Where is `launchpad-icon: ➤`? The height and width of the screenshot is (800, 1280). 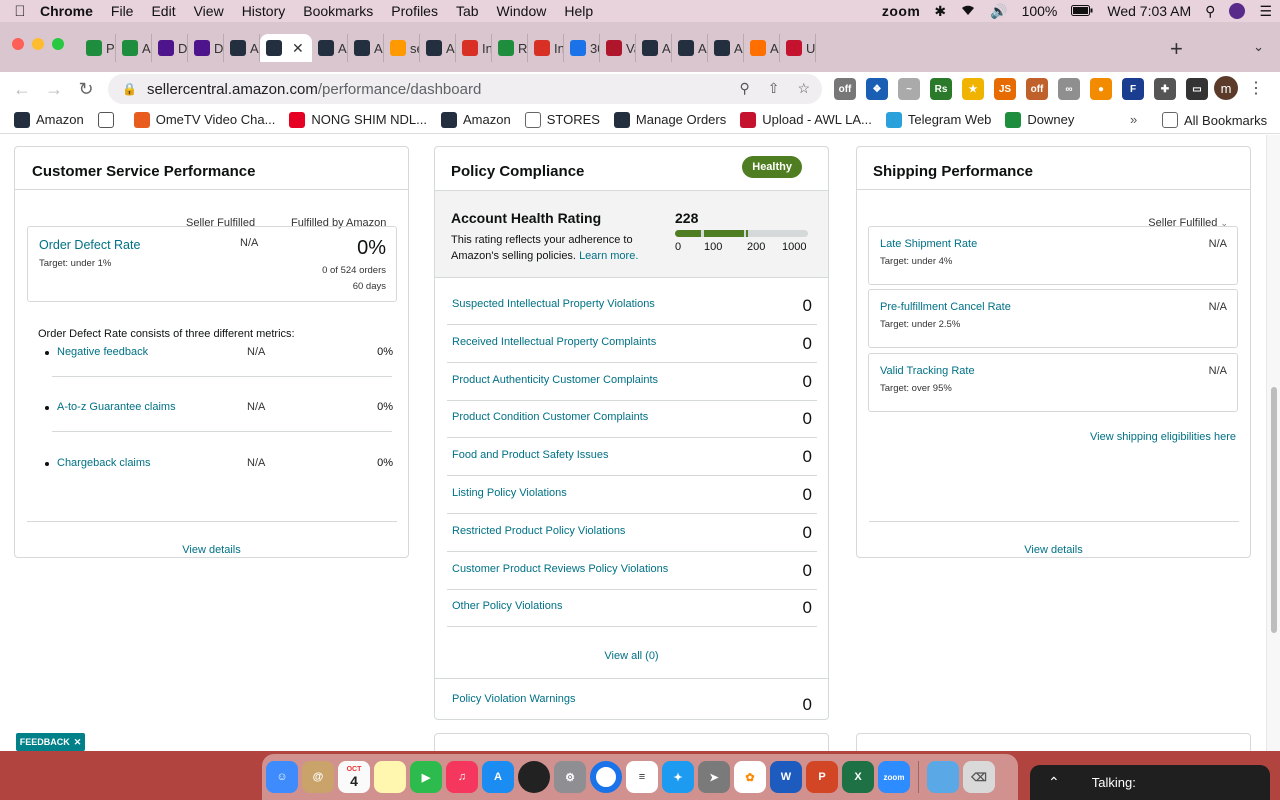
launchpad-icon: ➤ is located at coordinates (714, 777).